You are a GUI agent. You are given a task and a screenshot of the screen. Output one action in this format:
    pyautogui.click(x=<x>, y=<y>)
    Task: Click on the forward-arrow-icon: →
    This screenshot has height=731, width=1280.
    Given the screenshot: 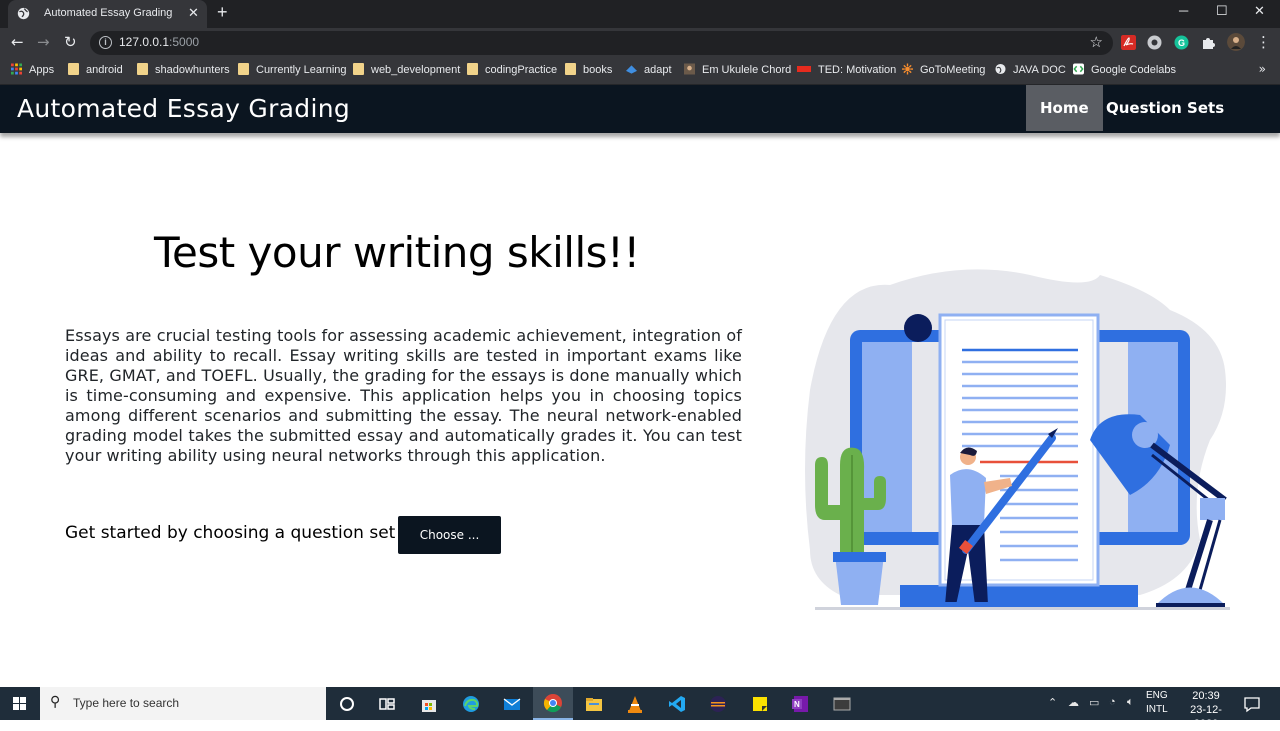 What is the action you would take?
    pyautogui.click(x=43, y=42)
    